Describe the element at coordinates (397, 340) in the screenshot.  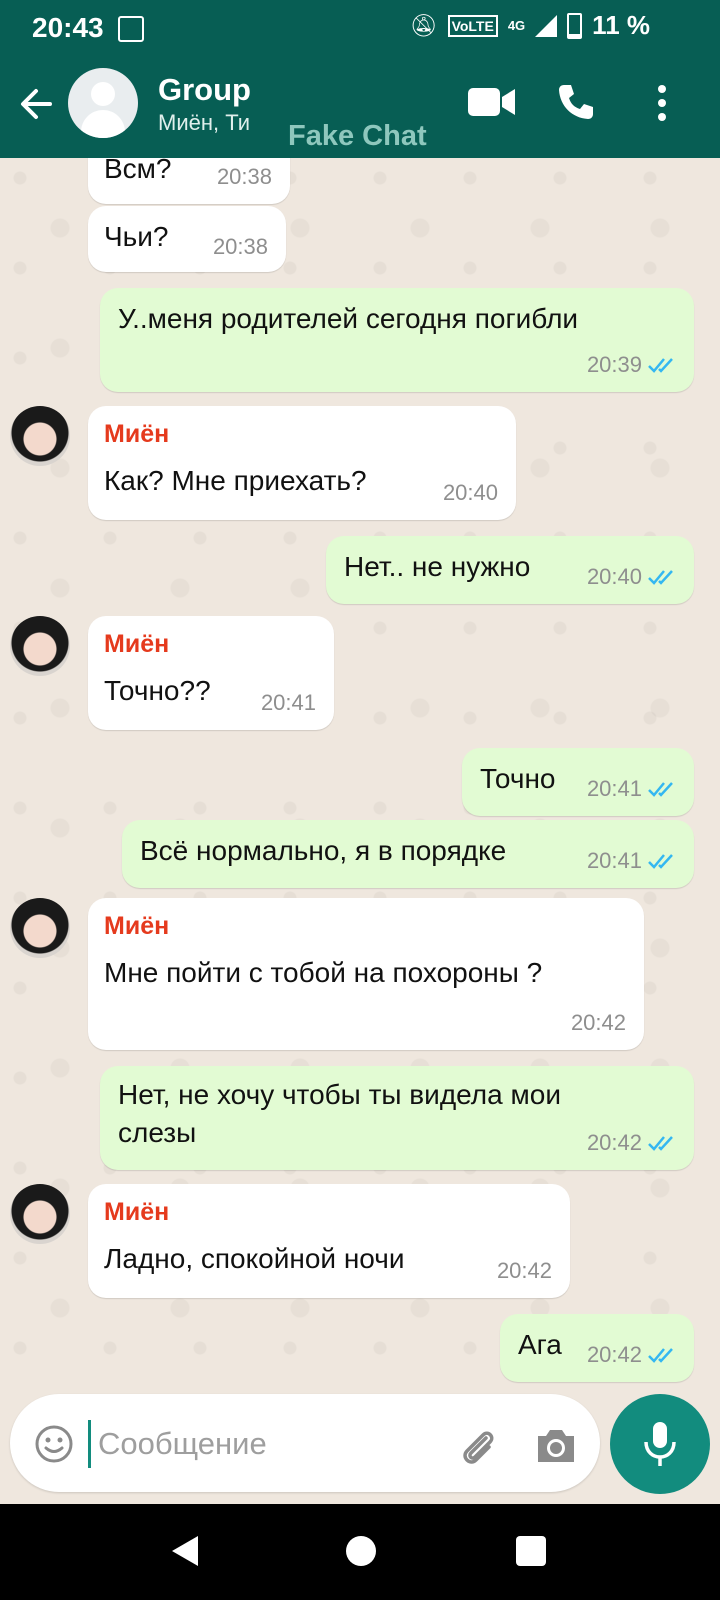
I see `message-outgoing: У..меня родителей сегодня погибли 20:39` at that location.